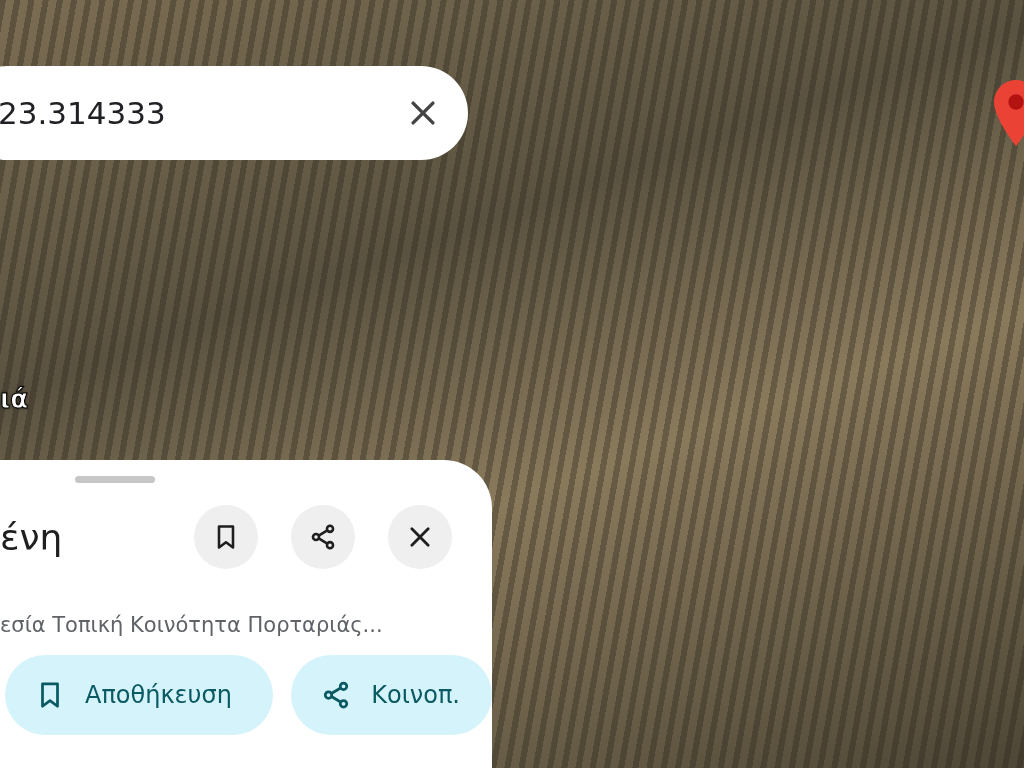 The image size is (1024, 768). What do you see at coordinates (234, 113) in the screenshot?
I see `search-field: 23.314333` at bounding box center [234, 113].